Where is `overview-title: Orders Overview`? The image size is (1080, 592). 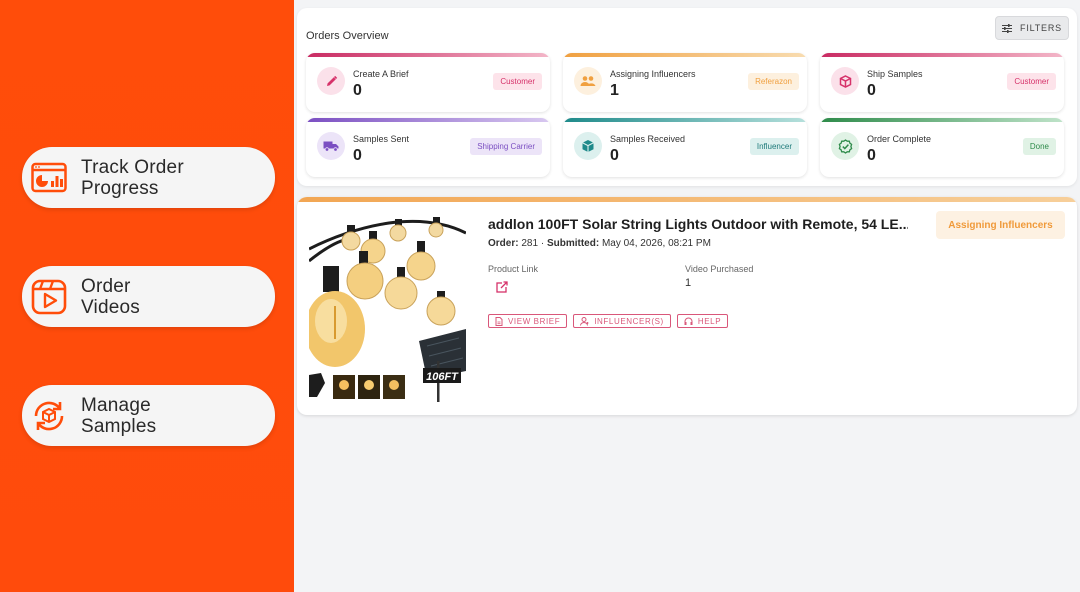 overview-title: Orders Overview is located at coordinates (347, 36).